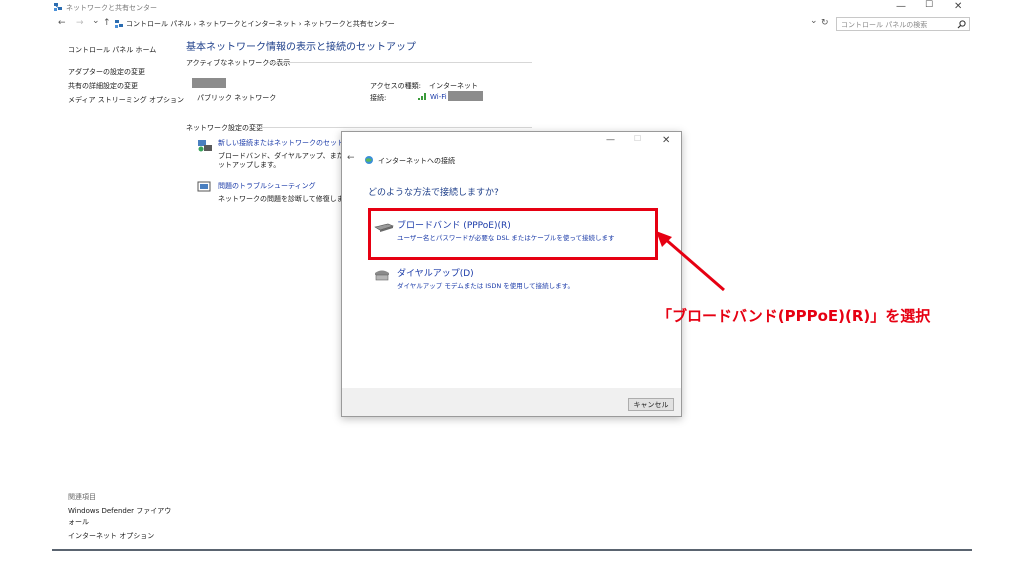 The height and width of the screenshot is (576, 1024). Describe the element at coordinates (512, 550) in the screenshot. I see `taskbar-edge` at that location.